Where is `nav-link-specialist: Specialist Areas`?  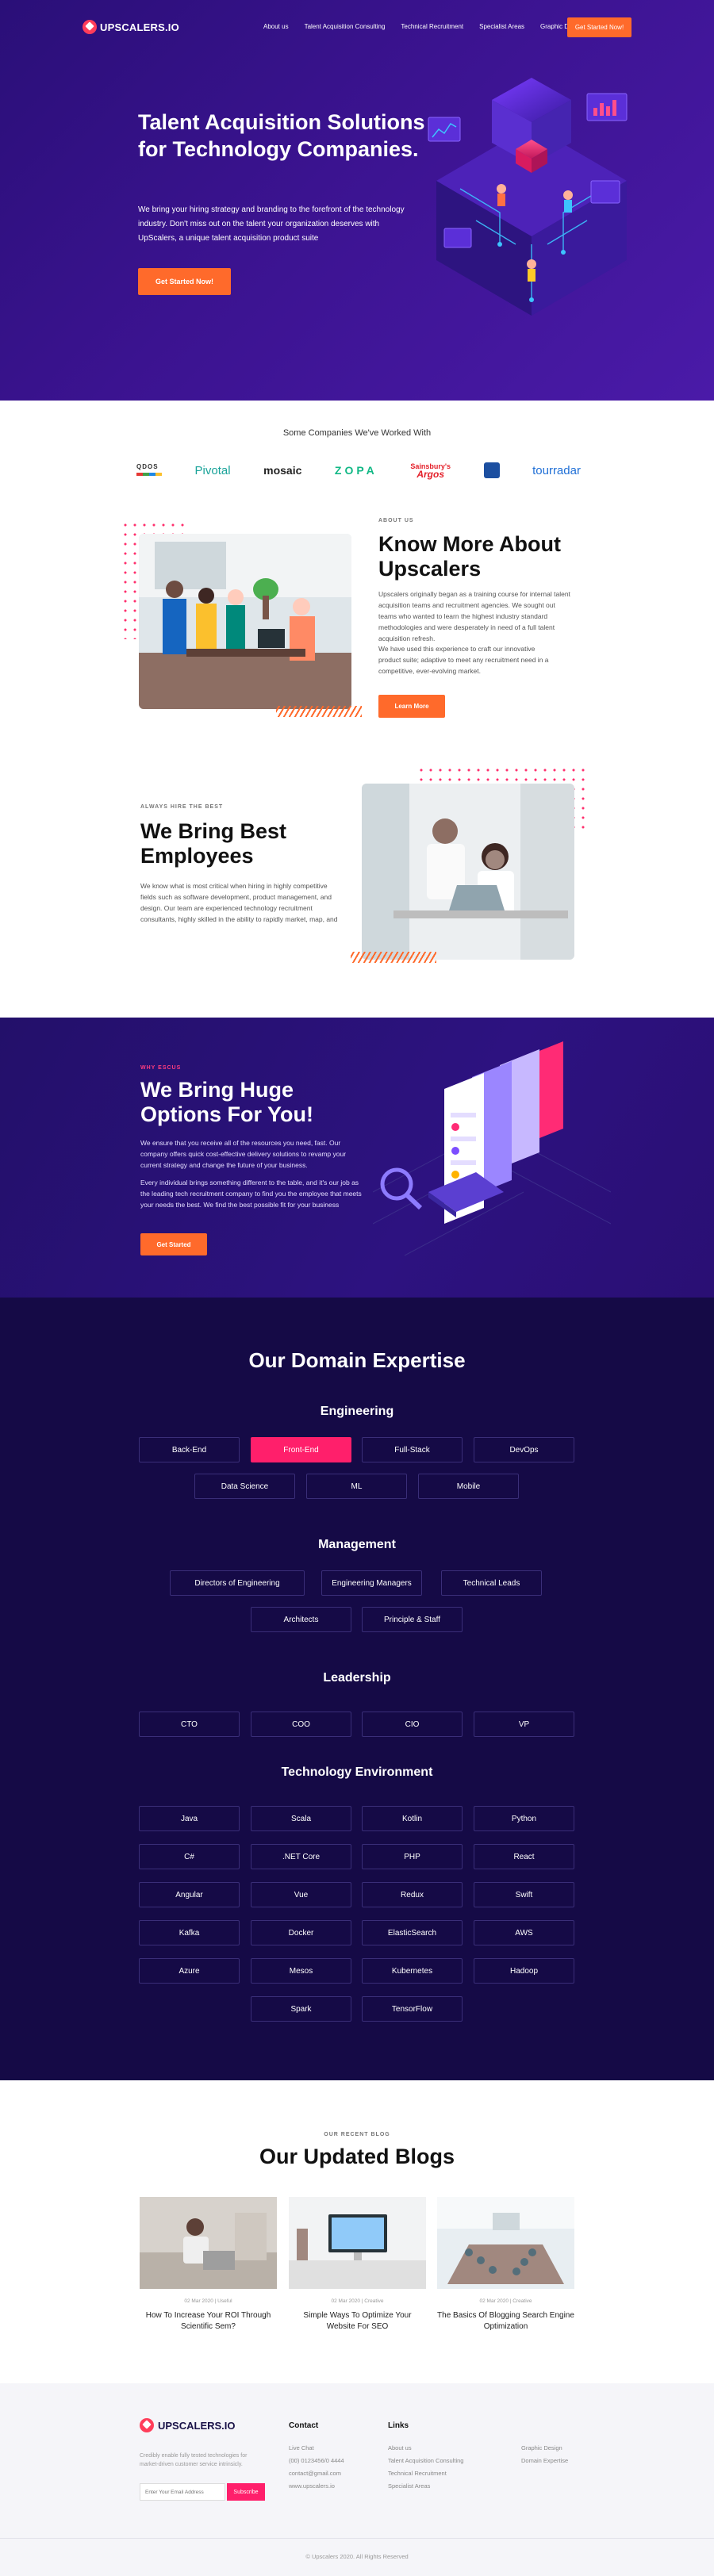
nav-link-specialist: Specialist Areas is located at coordinates (501, 26).